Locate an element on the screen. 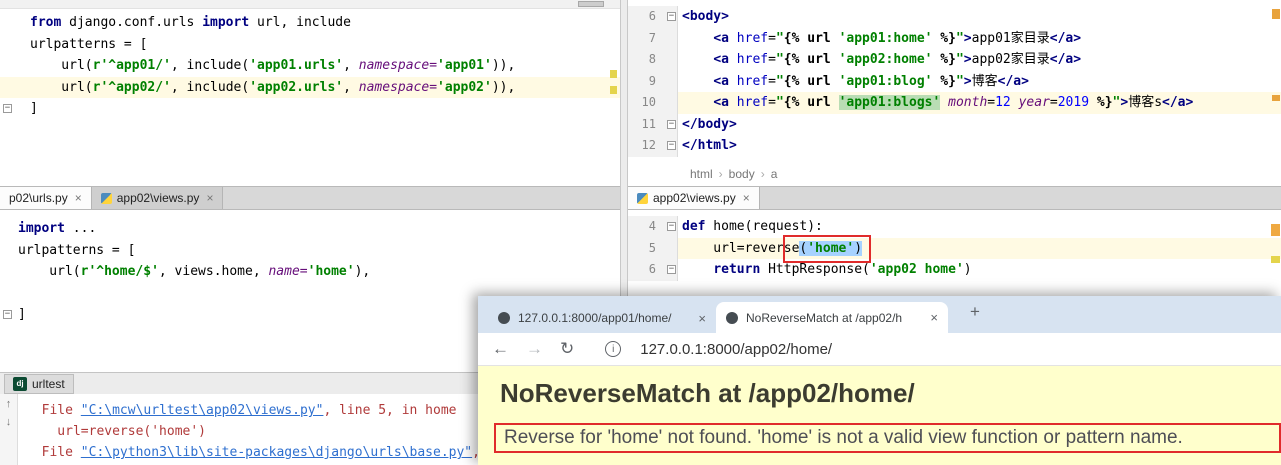  code-token: 'app02 home' is located at coordinates (916, 269).